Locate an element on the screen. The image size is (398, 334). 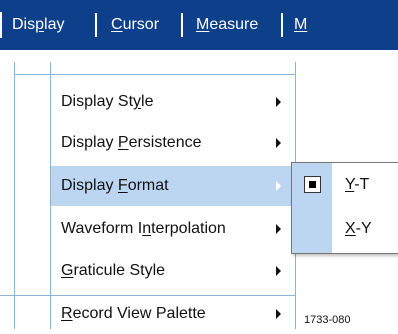
menu-bar: Display Cursor Measure M is located at coordinates (199, 25).